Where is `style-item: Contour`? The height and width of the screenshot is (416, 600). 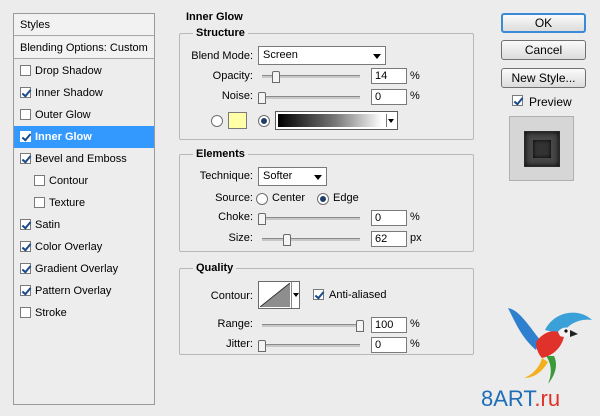
style-item: Contour is located at coordinates (84, 181).